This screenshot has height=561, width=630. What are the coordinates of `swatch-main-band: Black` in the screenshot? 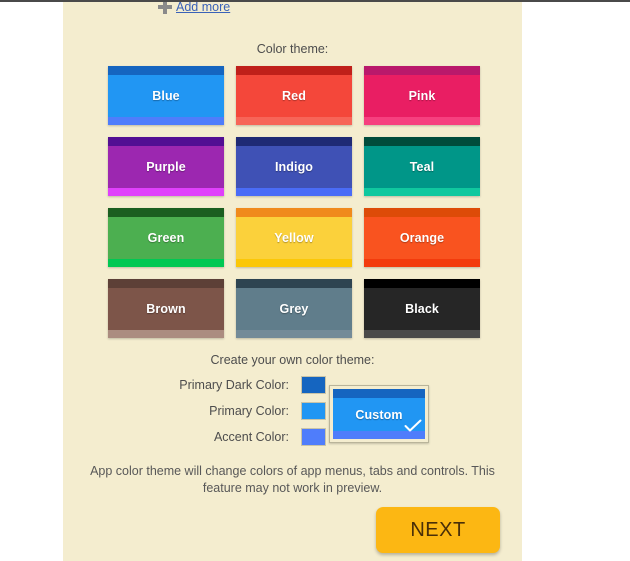 It's located at (422, 309).